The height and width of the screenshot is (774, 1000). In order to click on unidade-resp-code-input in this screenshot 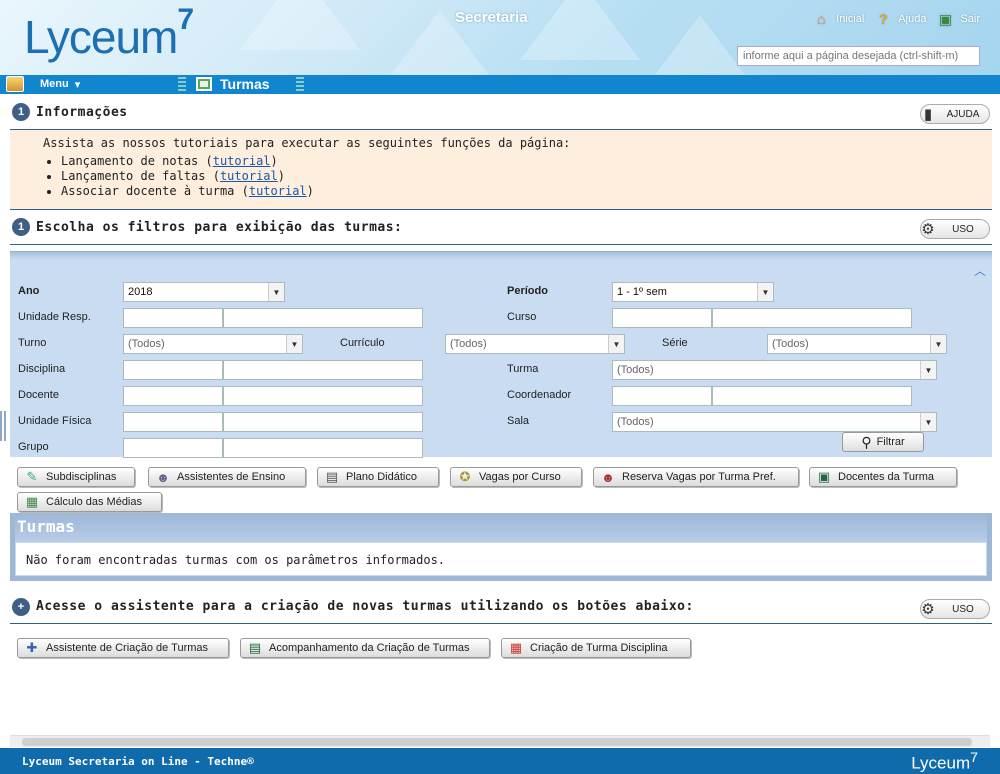, I will do `click(173, 318)`.